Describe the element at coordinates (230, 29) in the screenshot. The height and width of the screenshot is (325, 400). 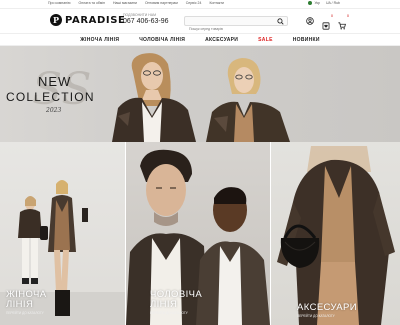
I see `search-input` at that location.